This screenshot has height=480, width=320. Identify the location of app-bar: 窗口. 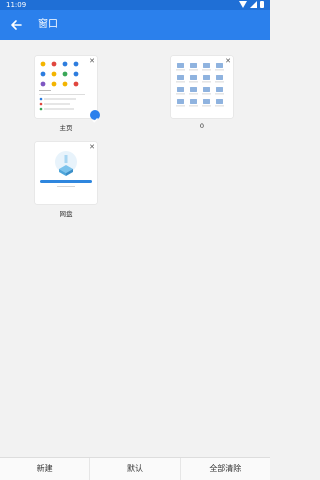
(135, 25).